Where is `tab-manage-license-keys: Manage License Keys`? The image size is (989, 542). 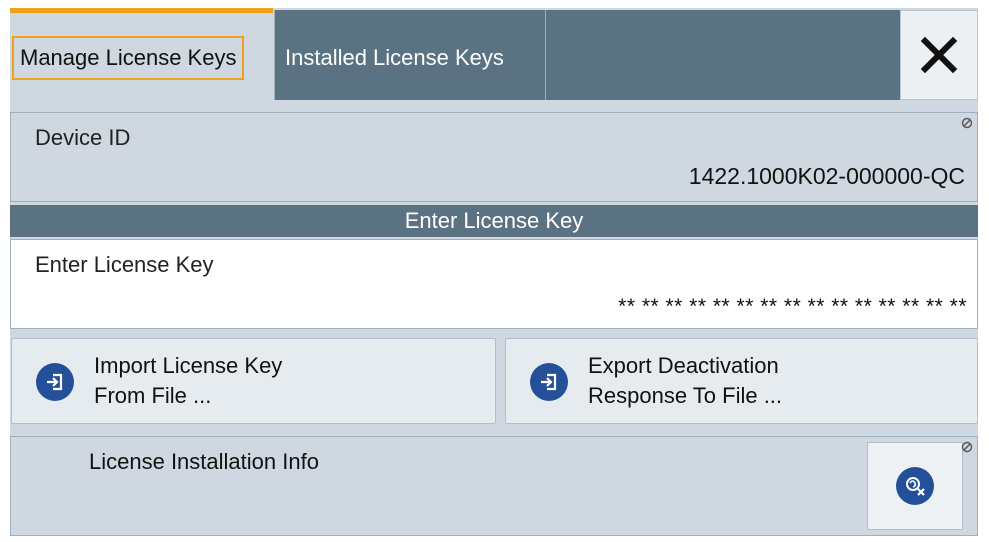
tab-manage-license-keys: Manage License Keys is located at coordinates (141, 56).